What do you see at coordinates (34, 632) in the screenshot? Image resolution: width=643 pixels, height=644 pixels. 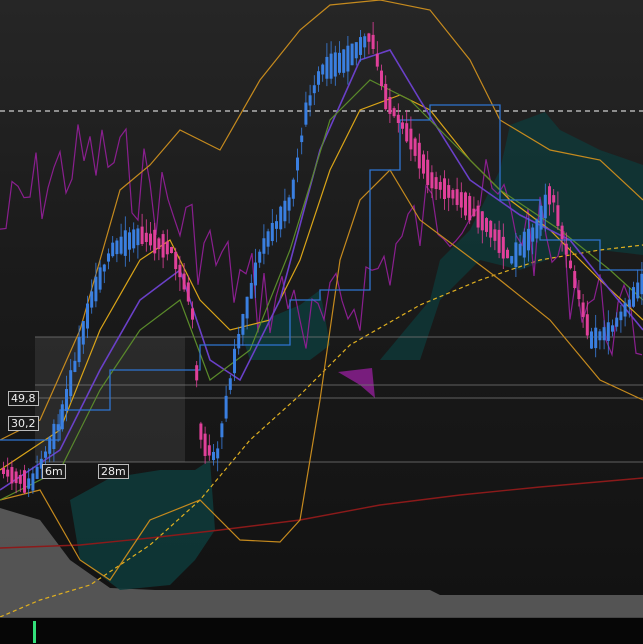 I see `signal-marker` at bounding box center [34, 632].